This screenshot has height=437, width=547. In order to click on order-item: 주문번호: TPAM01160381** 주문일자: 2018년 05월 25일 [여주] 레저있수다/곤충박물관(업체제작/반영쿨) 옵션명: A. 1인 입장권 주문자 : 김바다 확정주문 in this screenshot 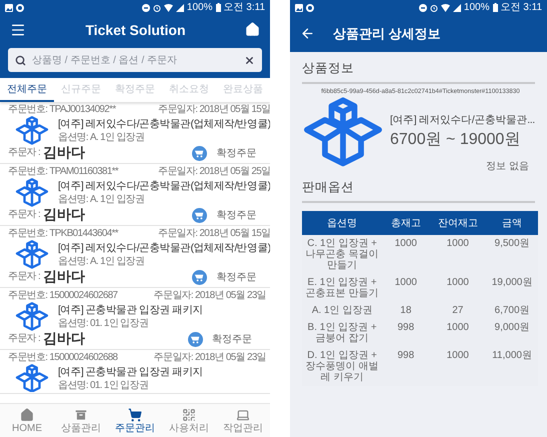, I will do `click(135, 195)`.